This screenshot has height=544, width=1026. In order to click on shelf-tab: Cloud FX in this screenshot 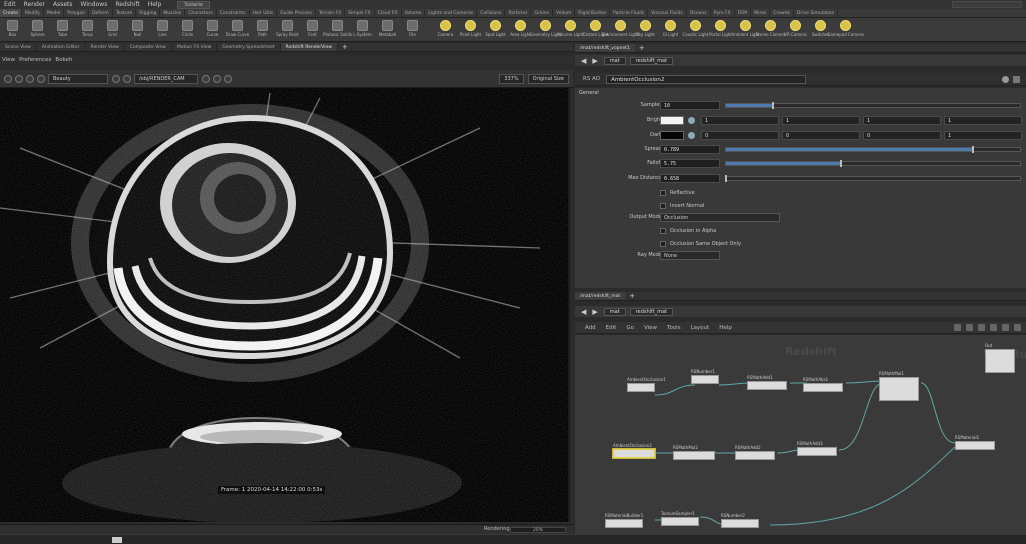, I will do `click(388, 13)`.